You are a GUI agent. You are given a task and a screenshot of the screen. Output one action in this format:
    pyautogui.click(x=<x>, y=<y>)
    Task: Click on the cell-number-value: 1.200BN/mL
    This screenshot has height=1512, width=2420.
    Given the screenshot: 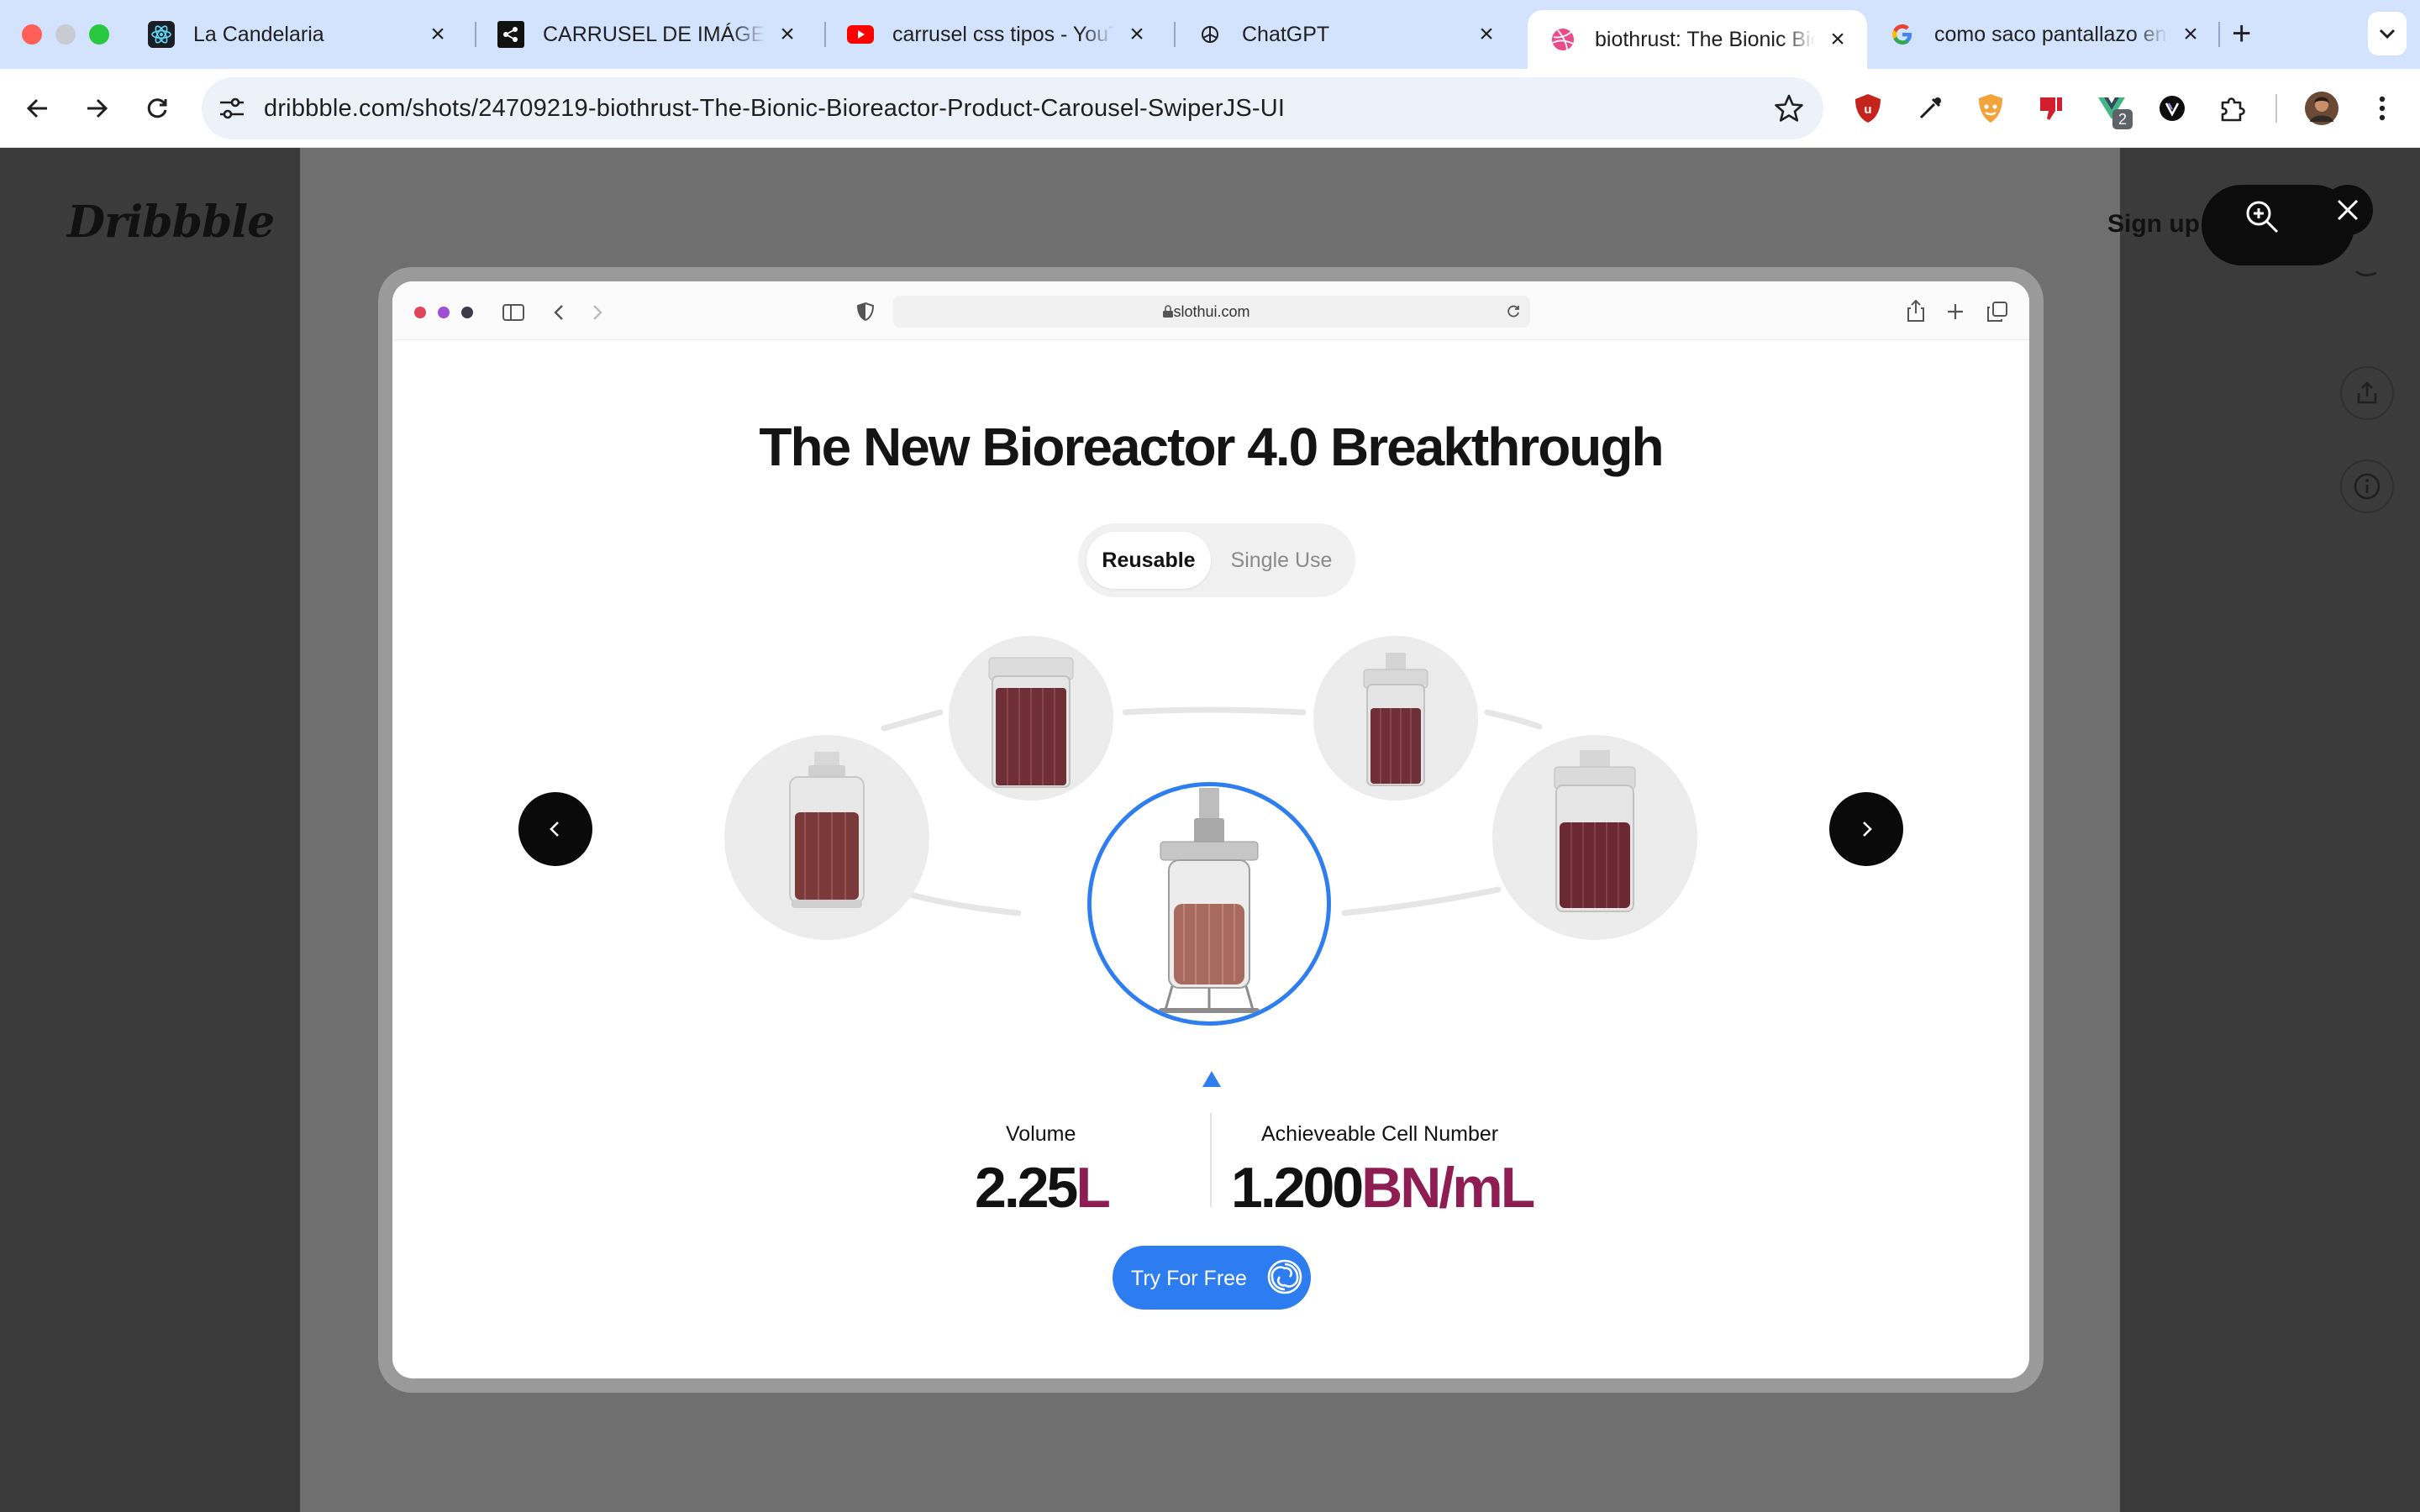 What is the action you would take?
    pyautogui.click(x=1383, y=1188)
    